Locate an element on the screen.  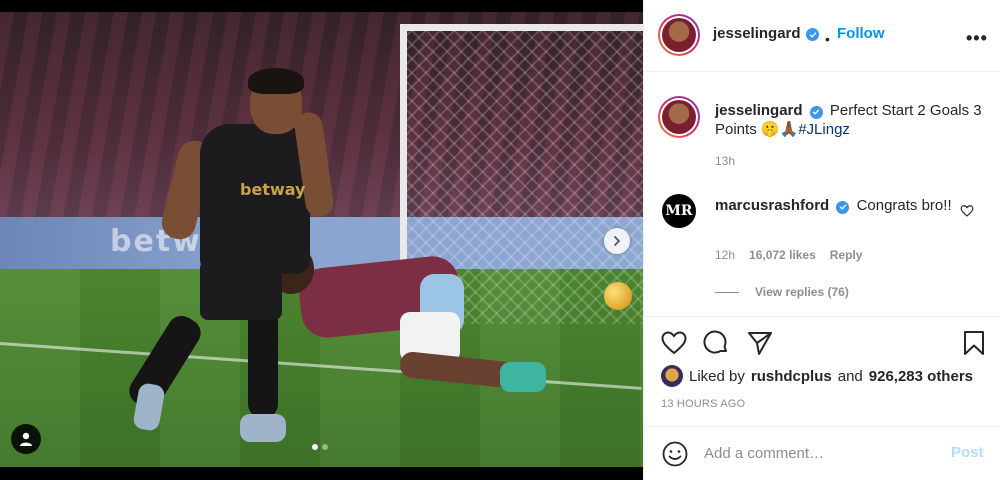
bookmark-icon is located at coordinates (974, 343).